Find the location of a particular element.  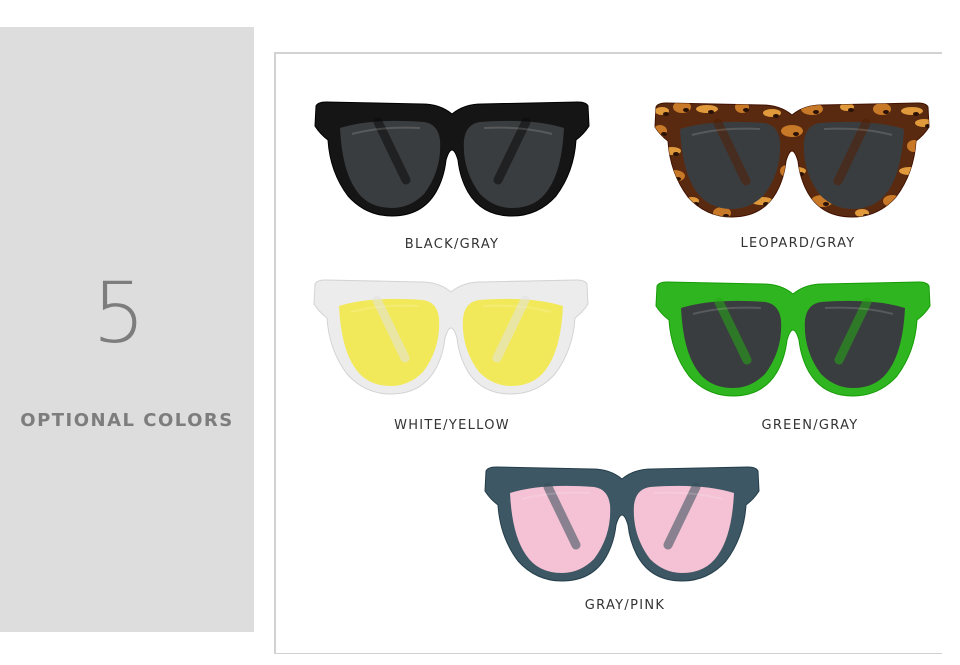

optional-colors-caption: OPTIONAL COLORS is located at coordinates (127, 420).